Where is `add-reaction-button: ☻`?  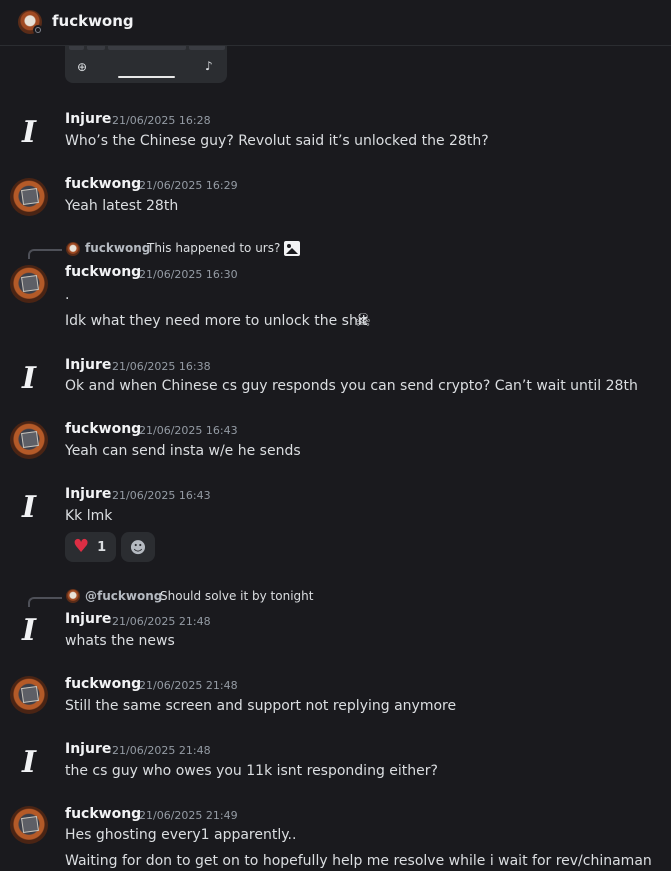
add-reaction-button: ☻ is located at coordinates (138, 547).